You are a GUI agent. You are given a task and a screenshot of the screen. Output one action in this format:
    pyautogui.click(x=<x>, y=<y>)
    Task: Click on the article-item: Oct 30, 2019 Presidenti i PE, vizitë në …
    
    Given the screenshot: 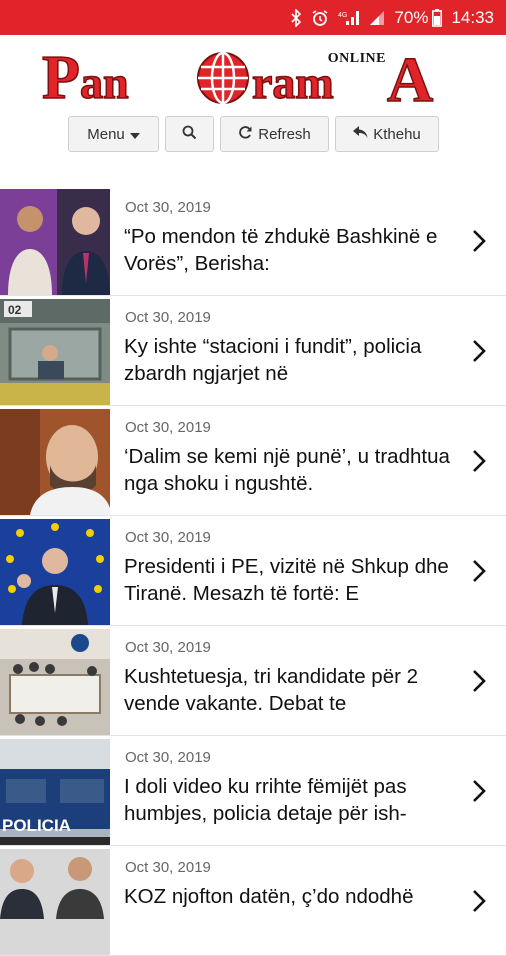 What is the action you would take?
    pyautogui.click(x=253, y=571)
    